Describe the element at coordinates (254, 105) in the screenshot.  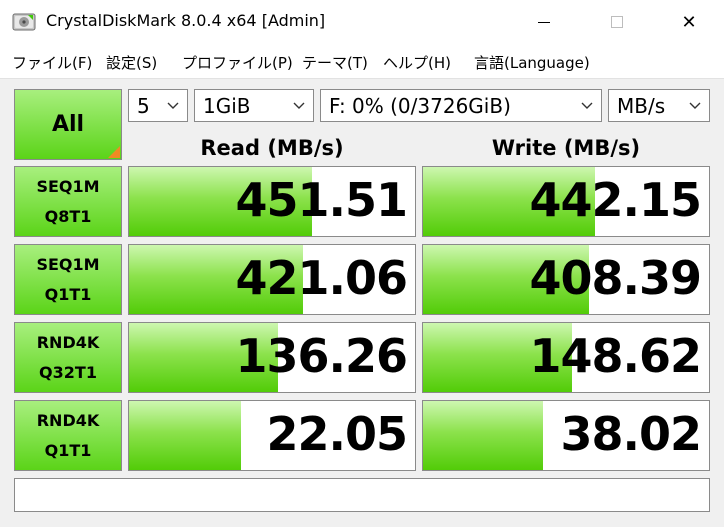
I see `test-size-select: 1GiB` at that location.